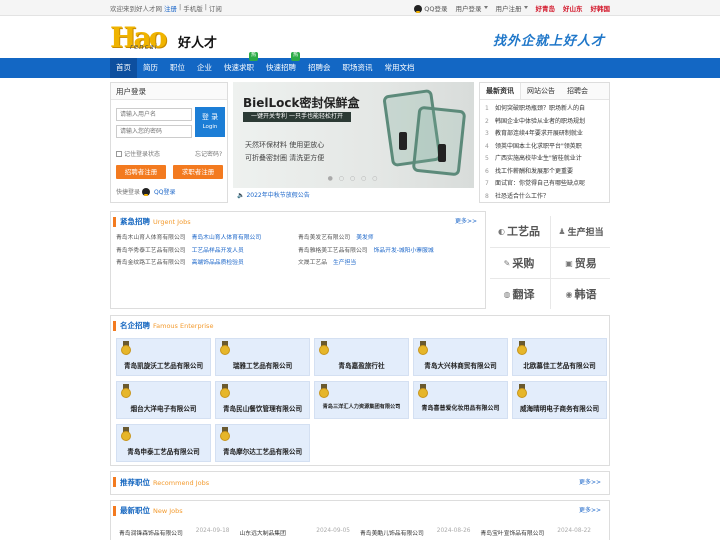 Image resolution: width=720 pixels, height=540 pixels. What do you see at coordinates (544, 134) in the screenshot?
I see `news-item: 3 教育部连续4年要求开展研制就业` at bounding box center [544, 134].